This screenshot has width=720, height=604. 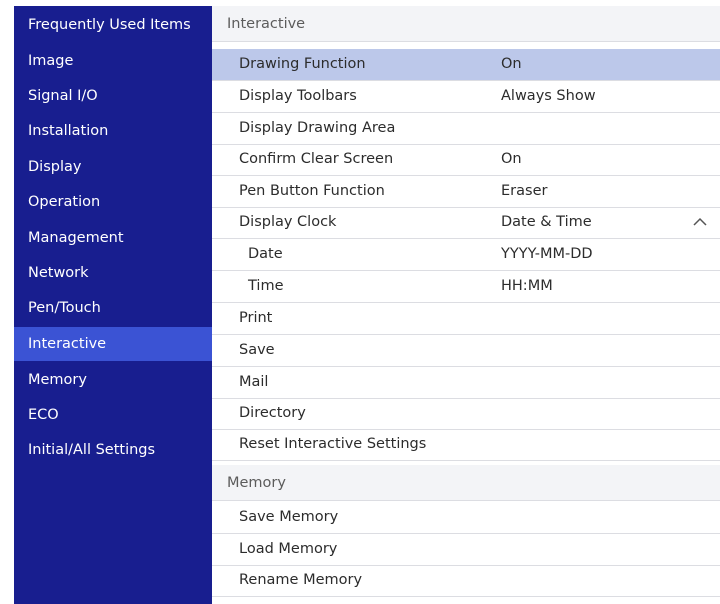 I want to click on row-label: Display Clock, so click(x=288, y=222).